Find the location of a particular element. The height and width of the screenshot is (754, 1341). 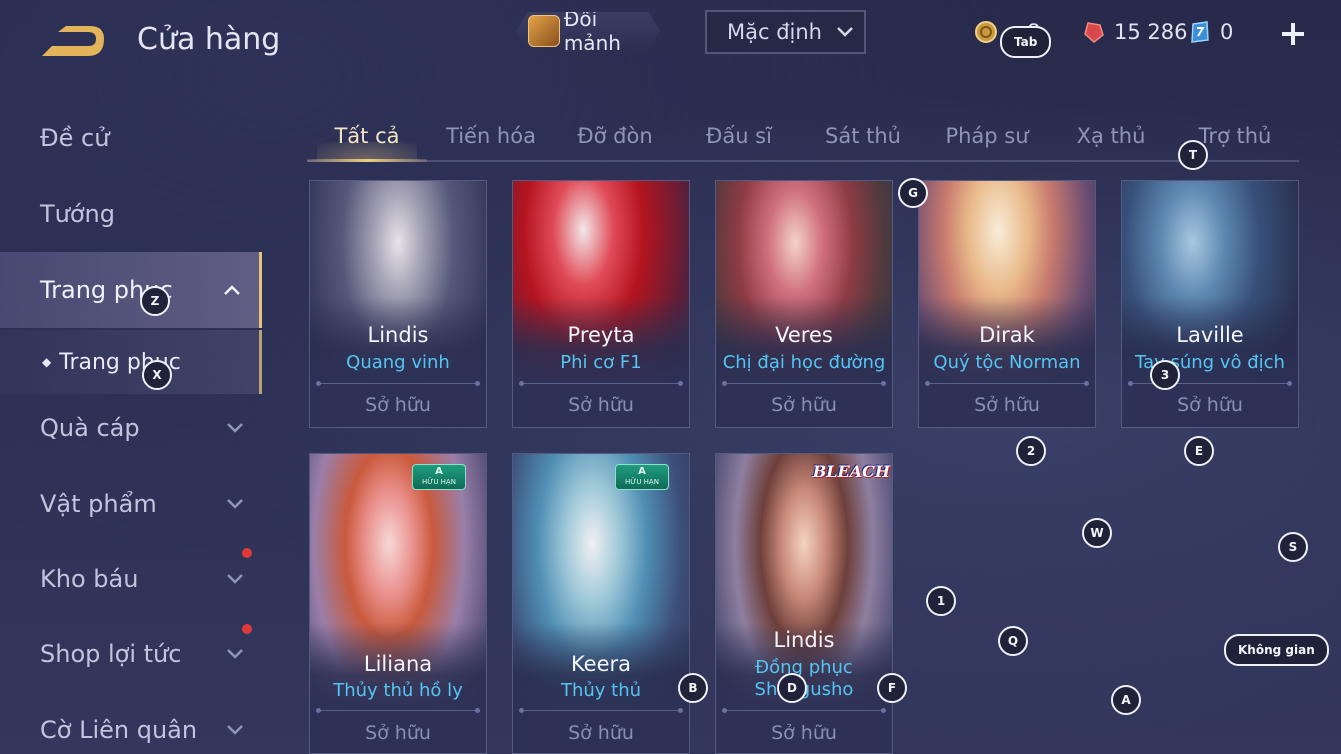

skin-card: Lindis Quang vinh Sở hữu is located at coordinates (398, 304).